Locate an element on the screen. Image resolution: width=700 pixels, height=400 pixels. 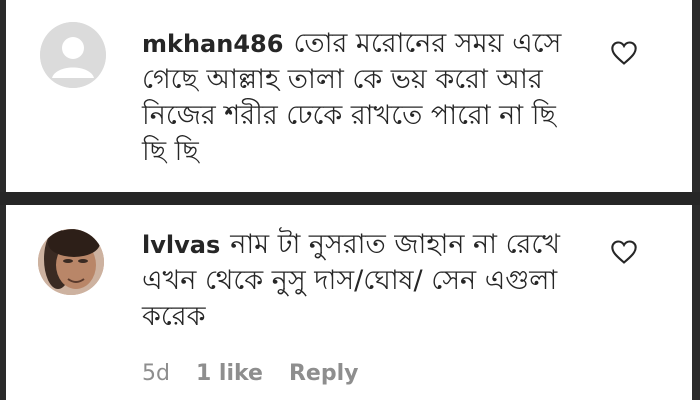
comment-divider is located at coordinates (350, 198).